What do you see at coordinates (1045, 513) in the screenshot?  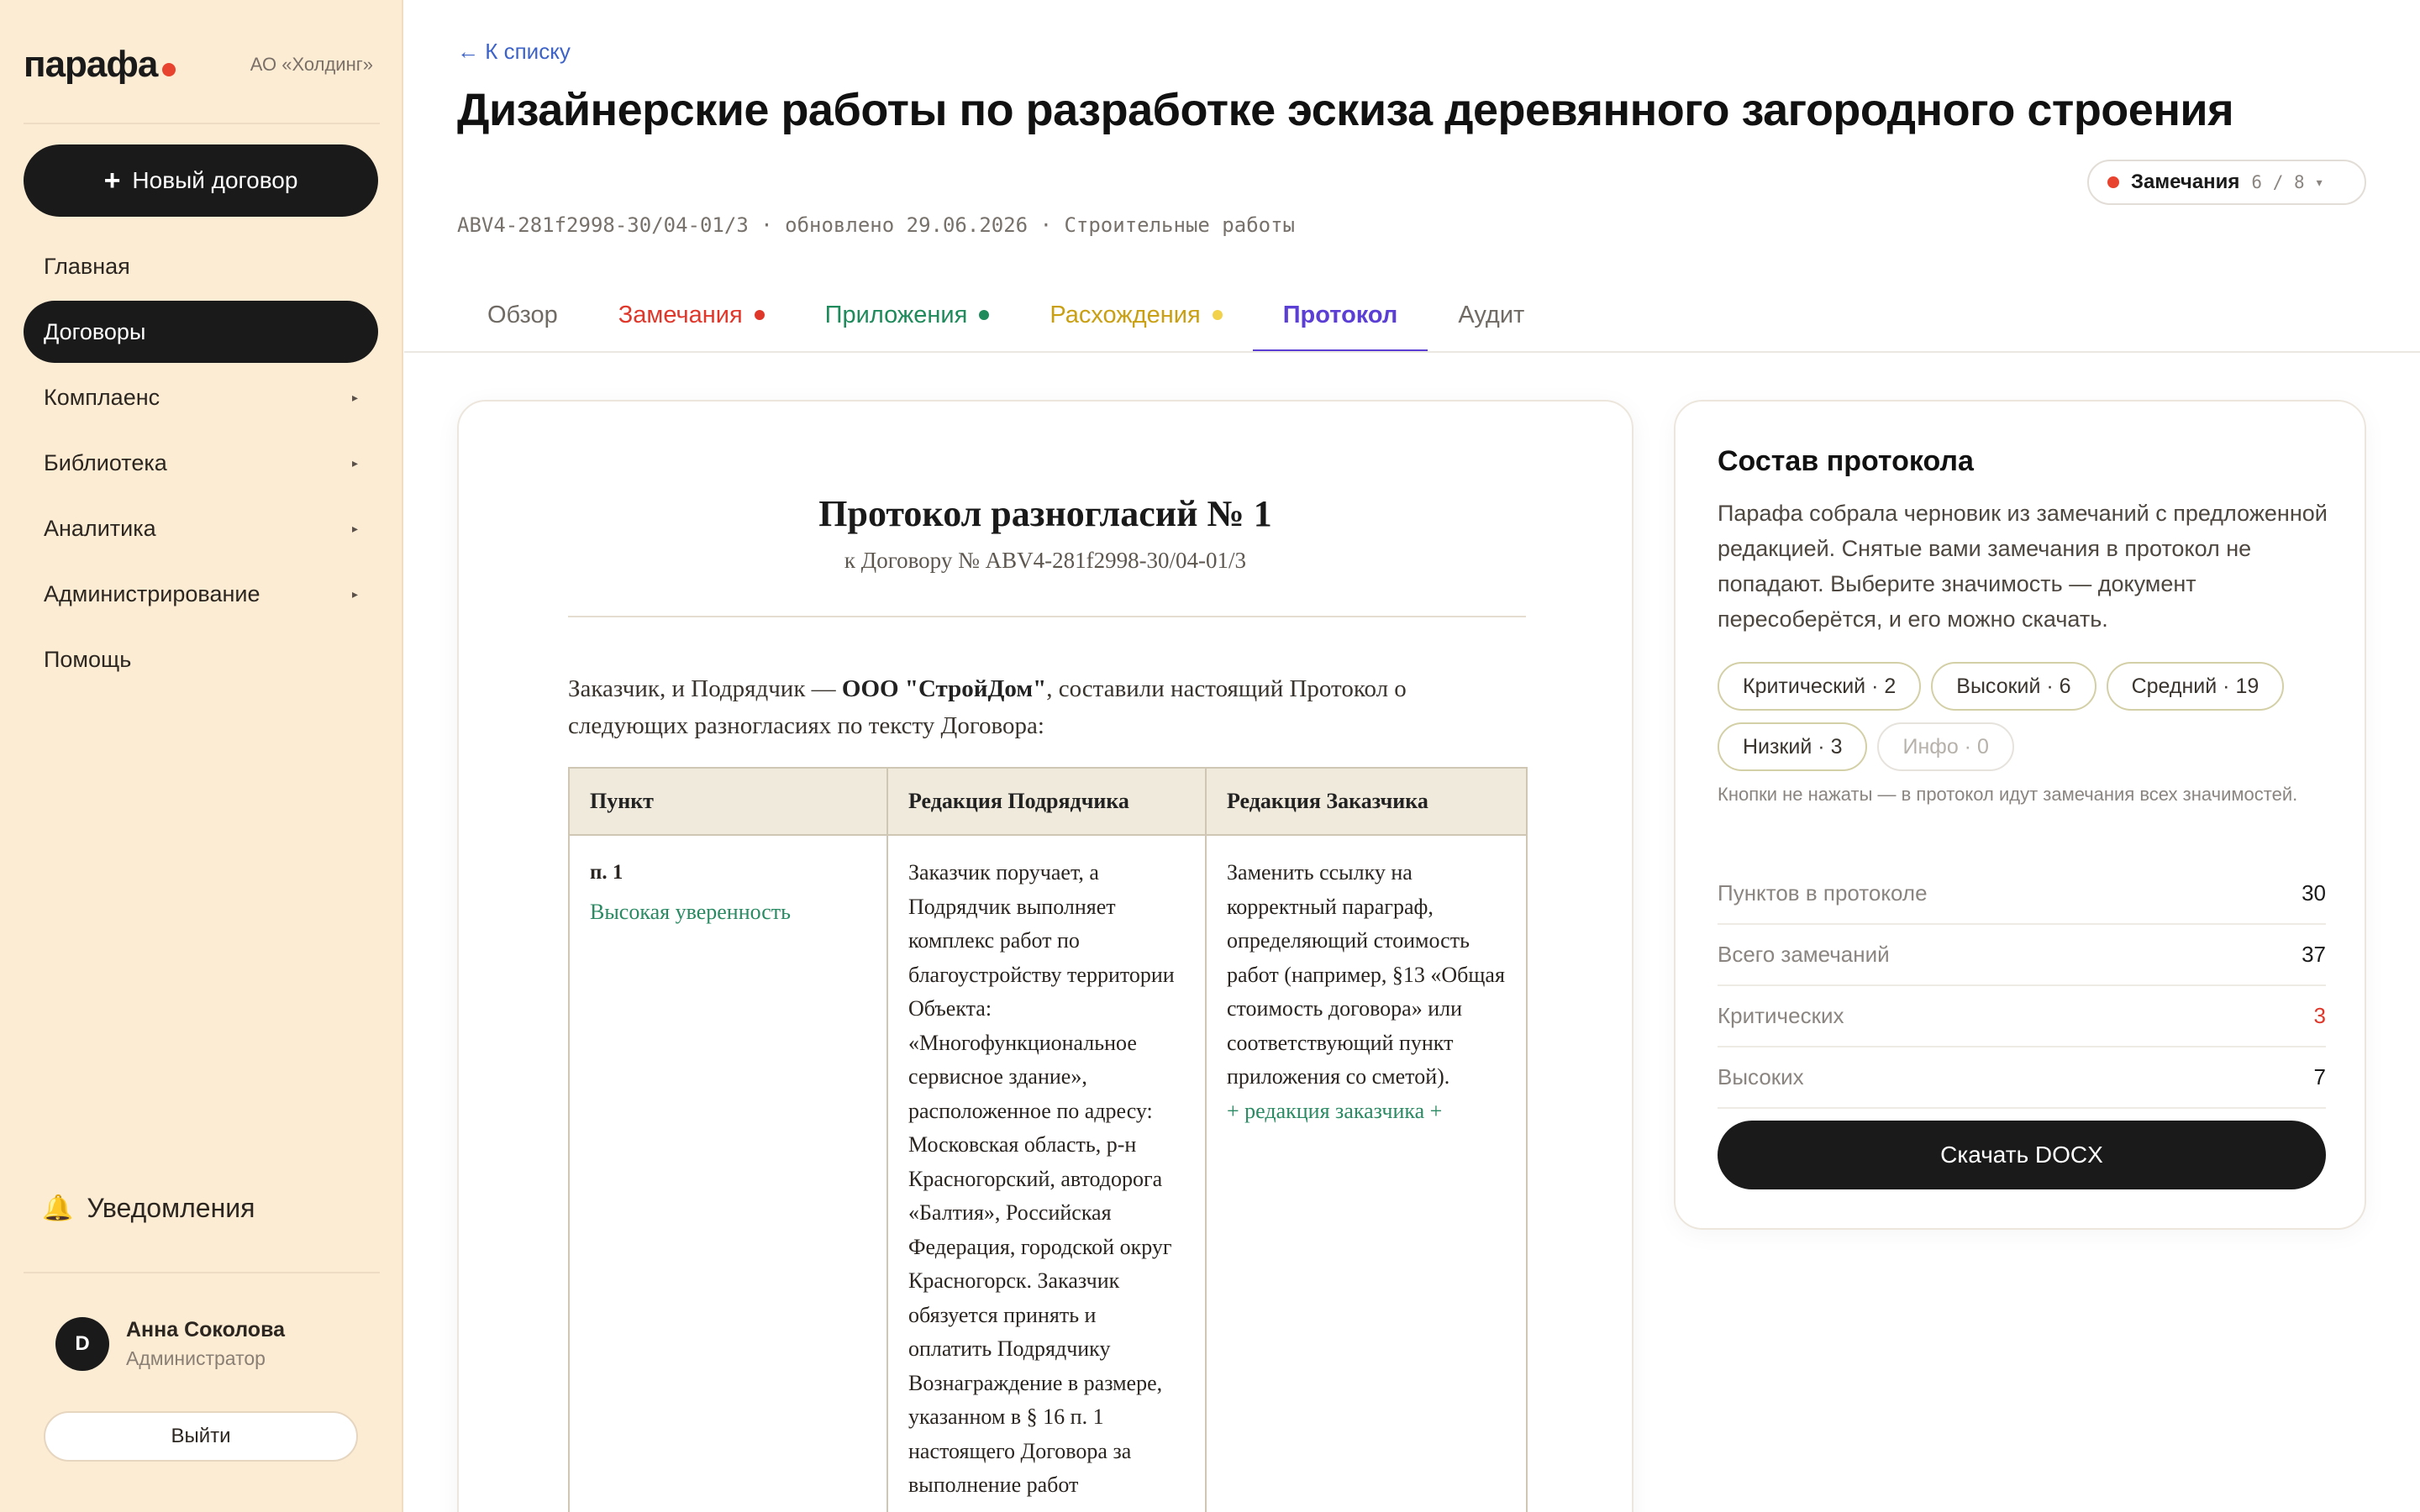 I see `document-title: Протокол разногласий № 1` at bounding box center [1045, 513].